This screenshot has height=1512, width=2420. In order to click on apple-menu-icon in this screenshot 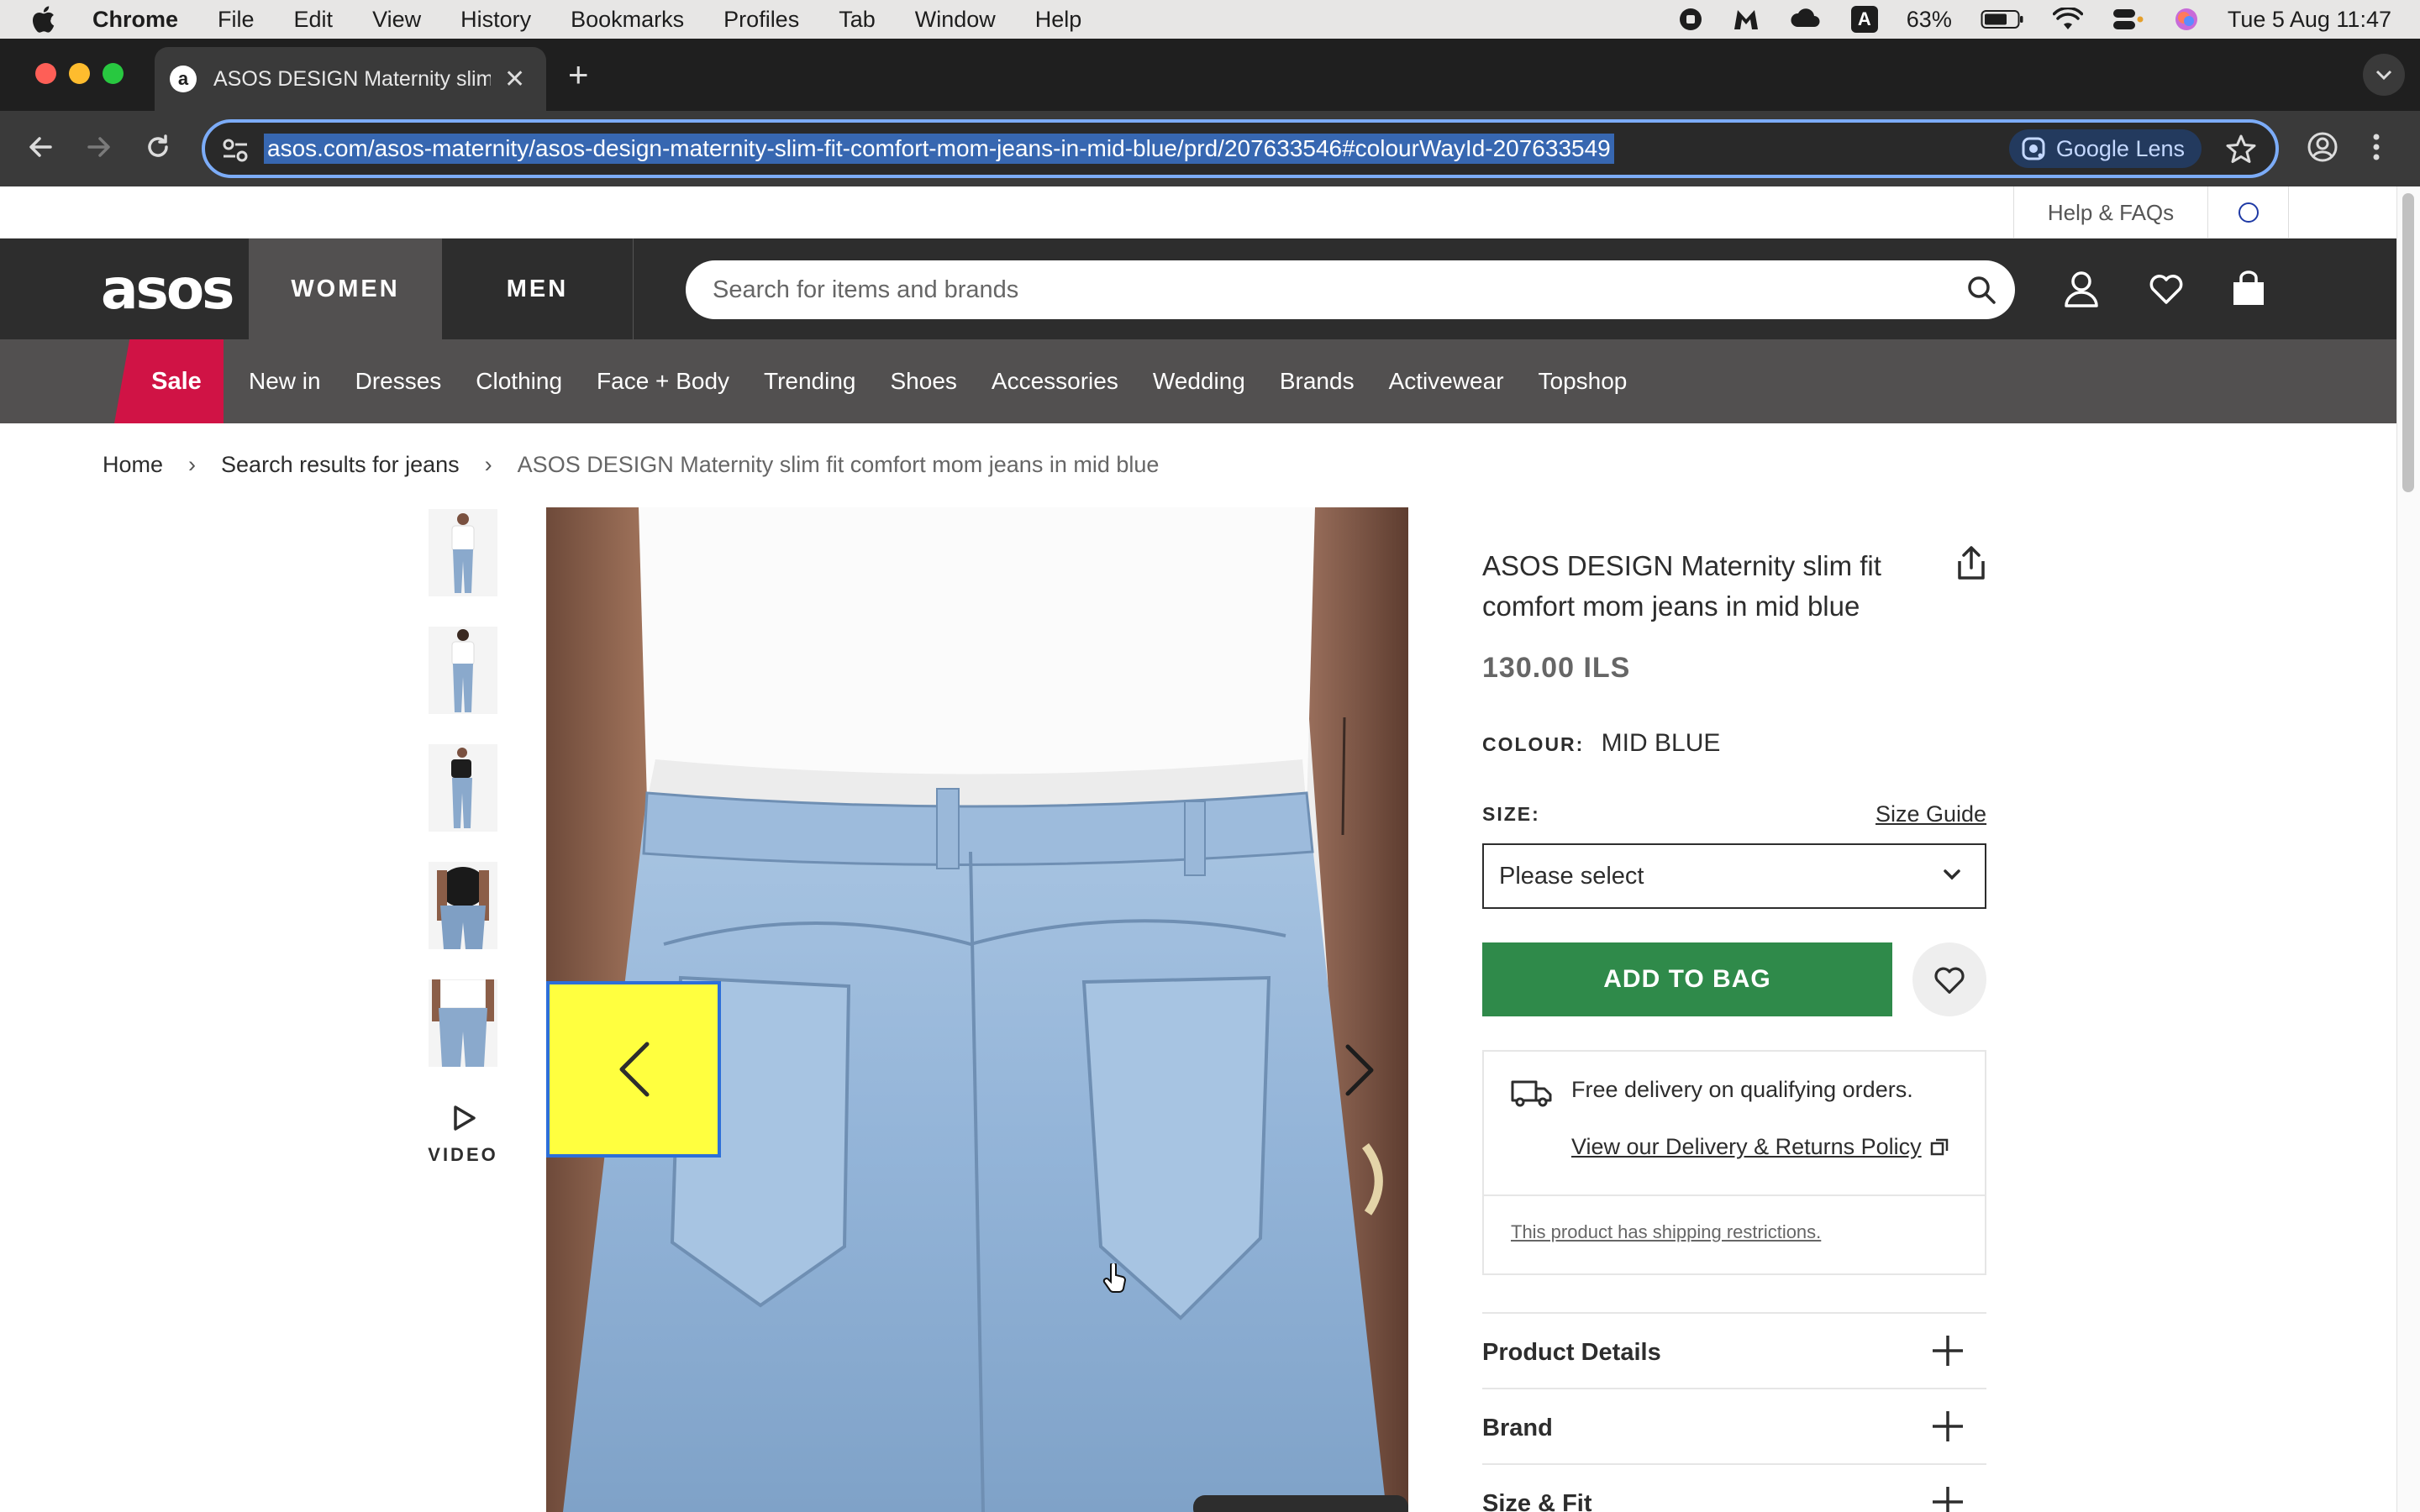, I will do `click(47, 19)`.